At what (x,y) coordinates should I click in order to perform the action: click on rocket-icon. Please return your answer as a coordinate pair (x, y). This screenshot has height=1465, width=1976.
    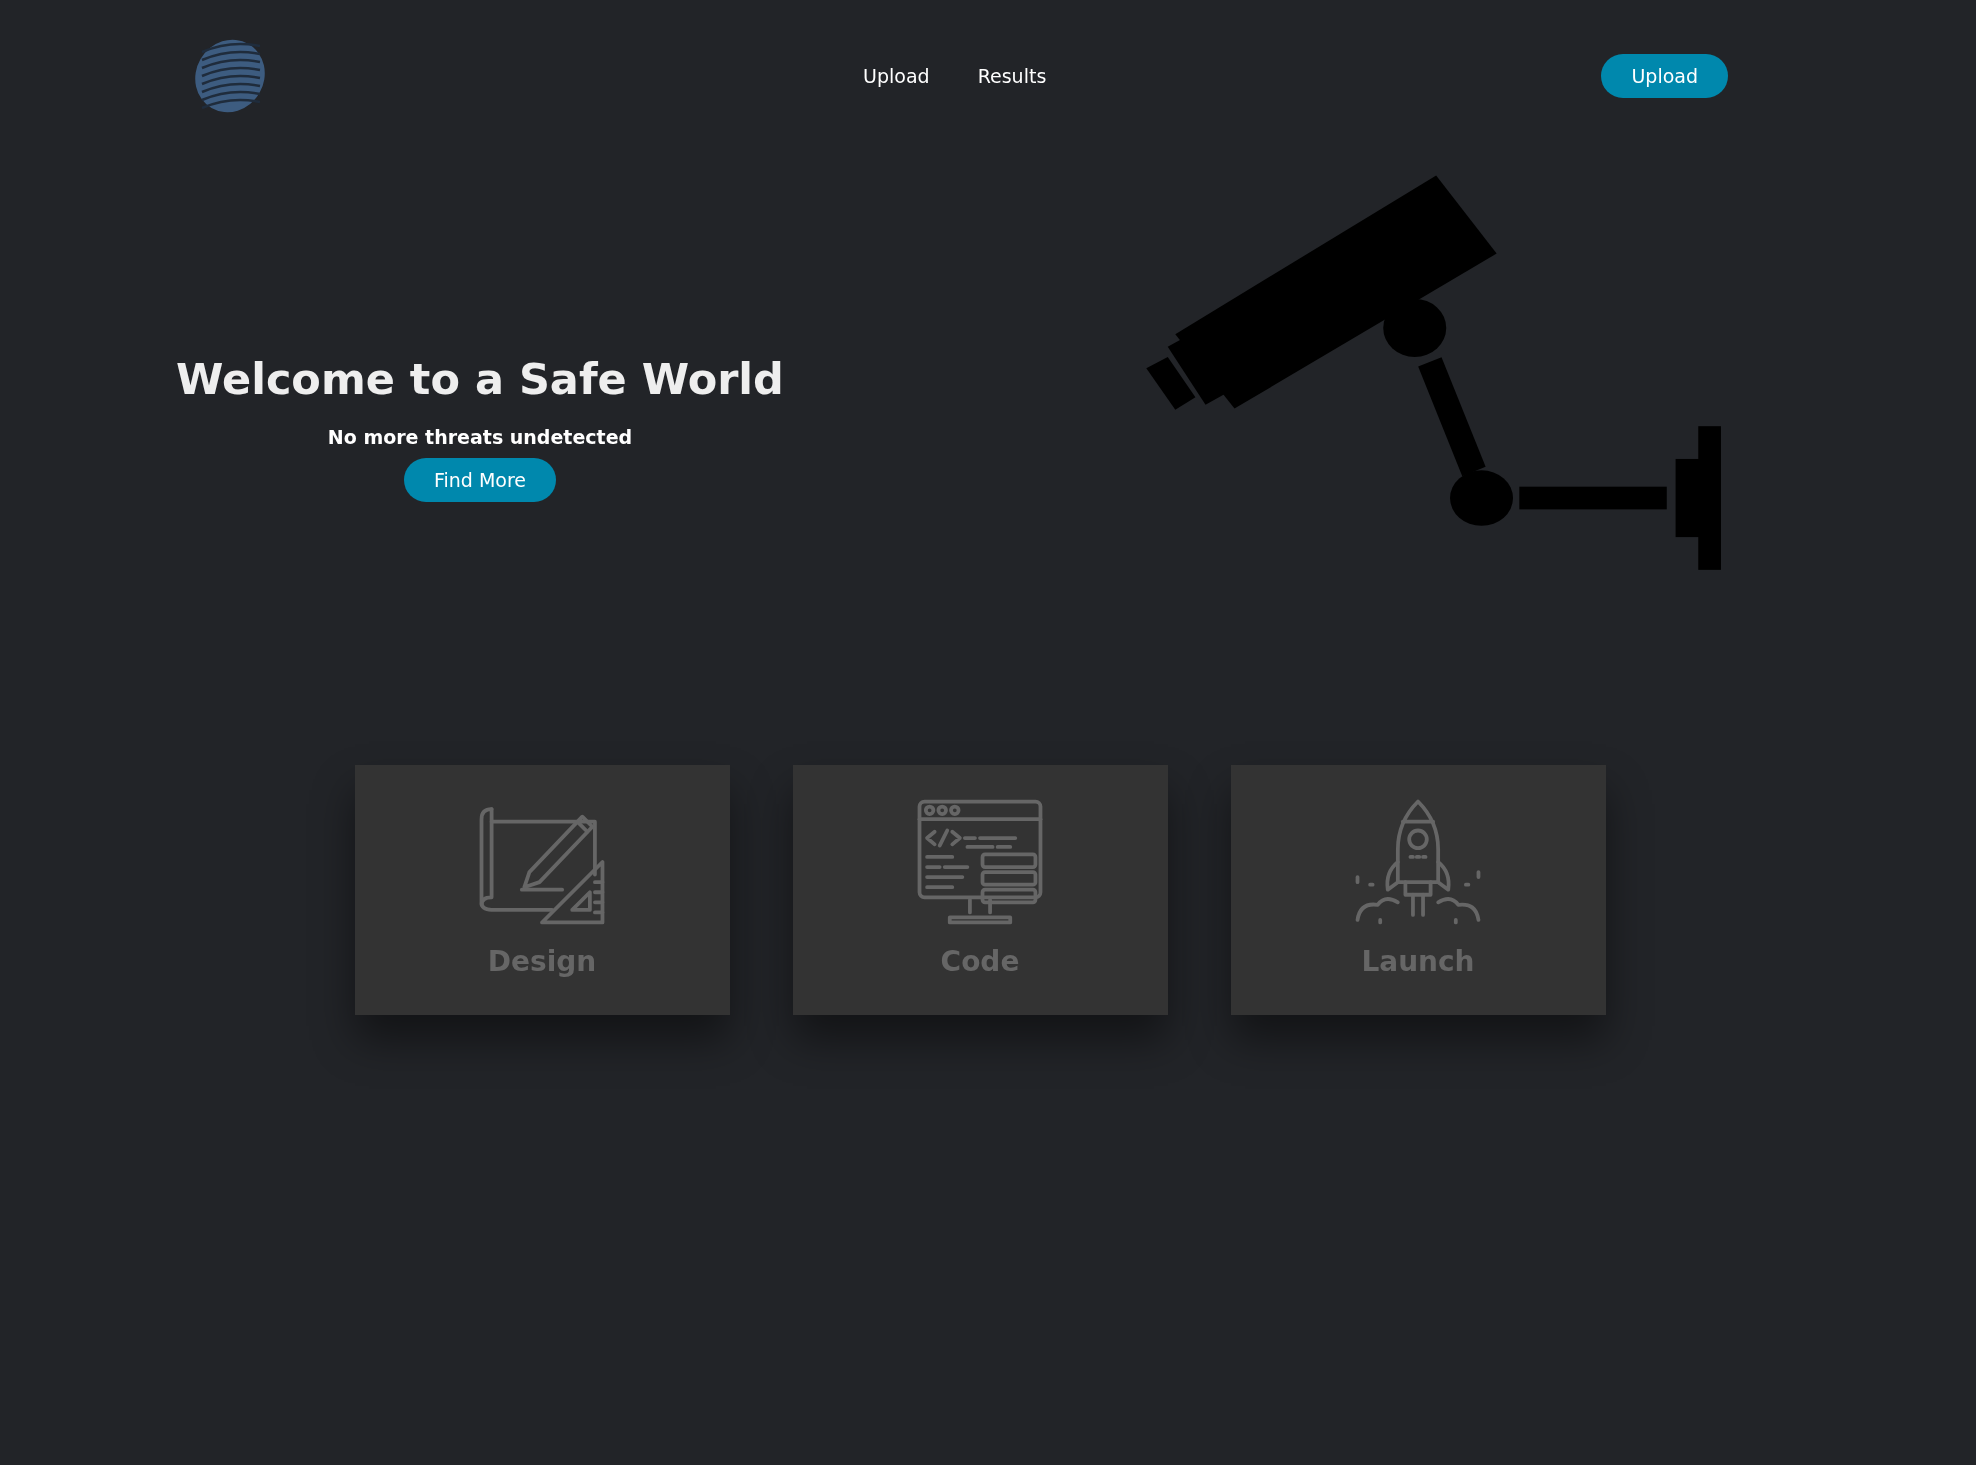
    Looking at the image, I should click on (1418, 862).